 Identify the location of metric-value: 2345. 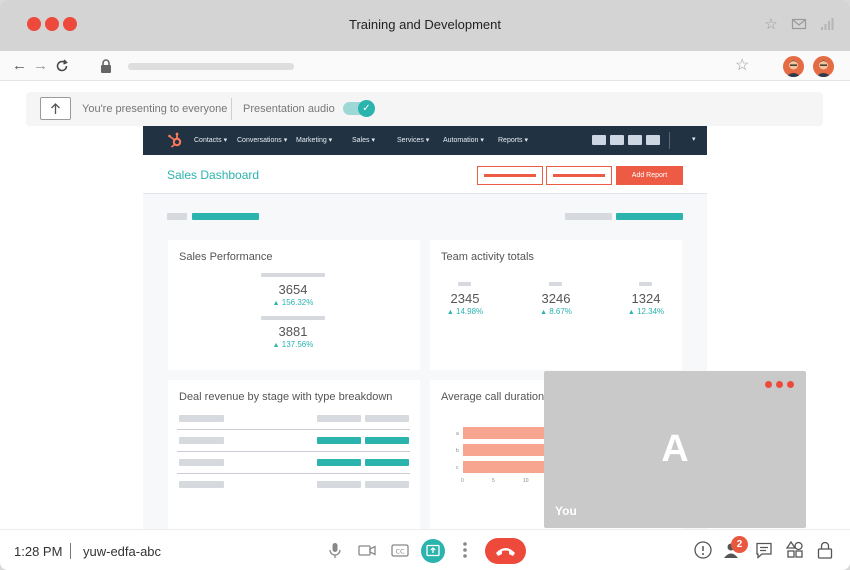
(465, 298).